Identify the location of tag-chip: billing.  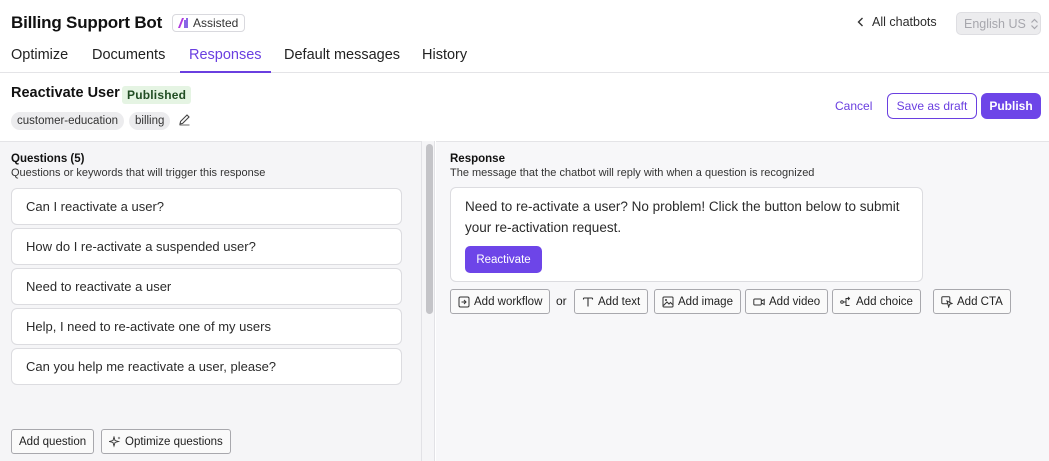
(150, 121).